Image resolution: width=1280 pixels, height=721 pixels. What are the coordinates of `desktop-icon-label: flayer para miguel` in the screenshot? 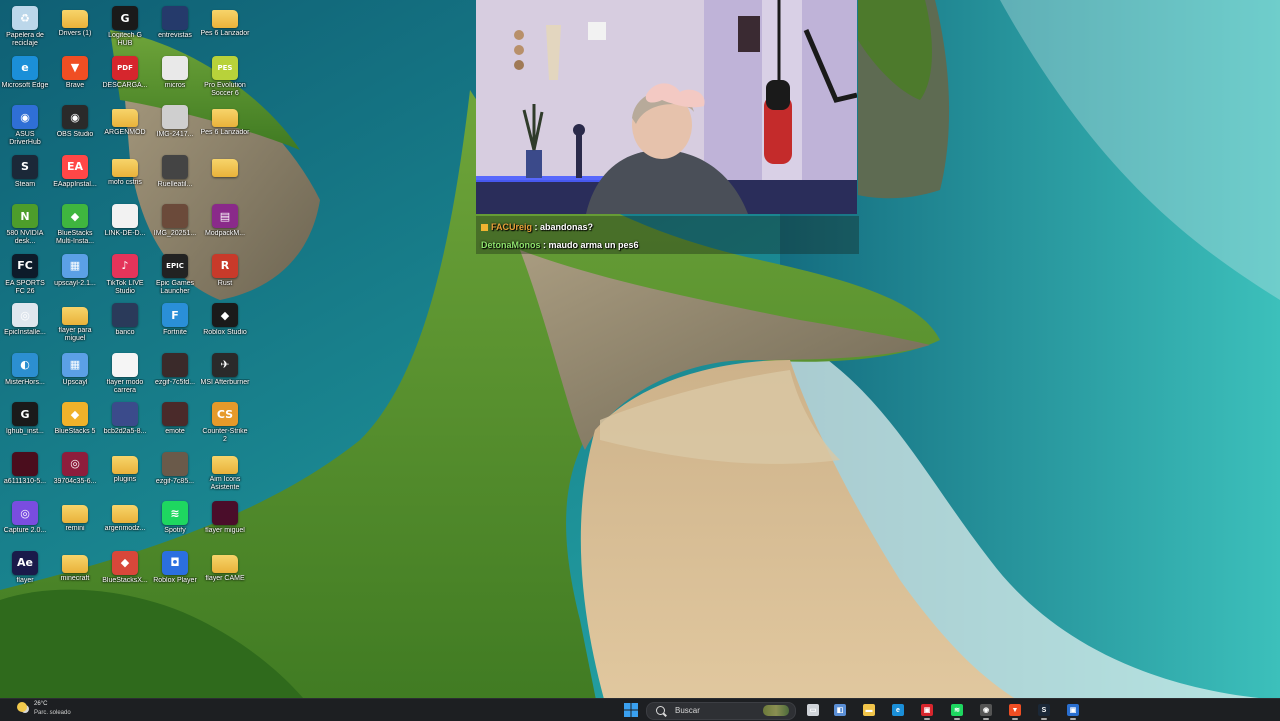 It's located at (75, 334).